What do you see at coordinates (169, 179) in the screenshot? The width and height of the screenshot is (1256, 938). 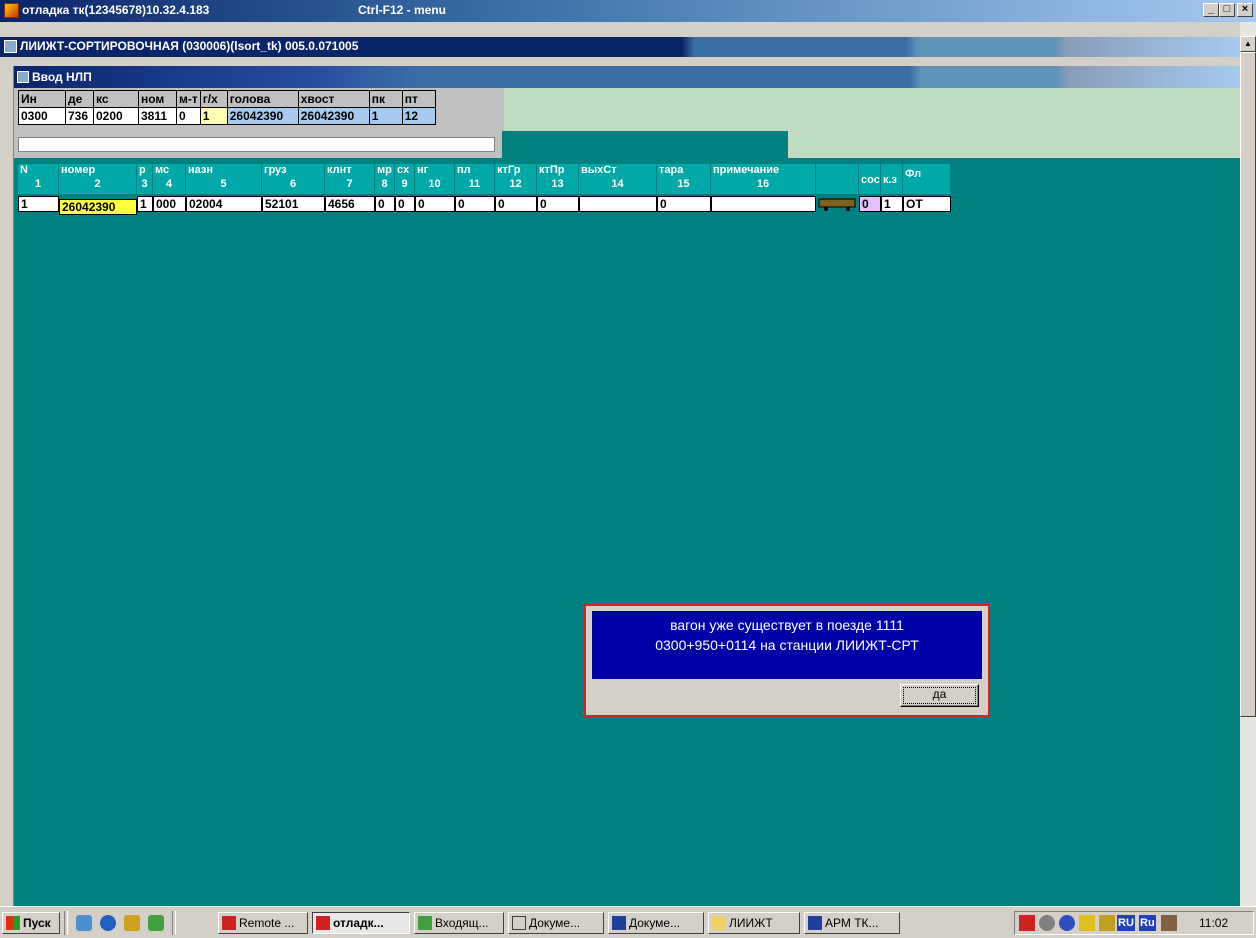 I see `grid-col-header: мс 4` at bounding box center [169, 179].